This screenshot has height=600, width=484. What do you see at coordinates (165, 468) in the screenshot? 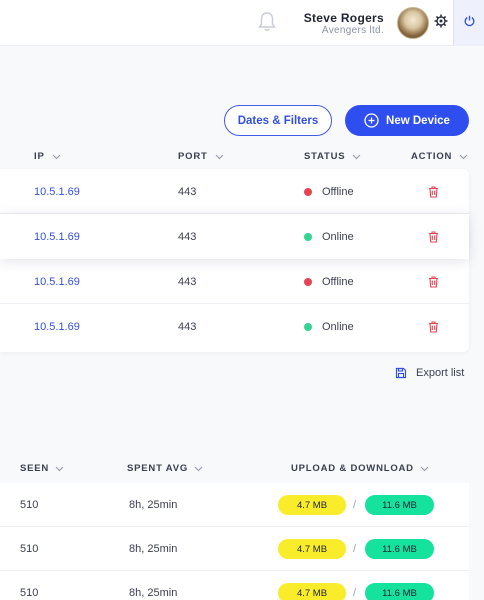
I see `column-header-spent-avg: SPENT AVG` at bounding box center [165, 468].